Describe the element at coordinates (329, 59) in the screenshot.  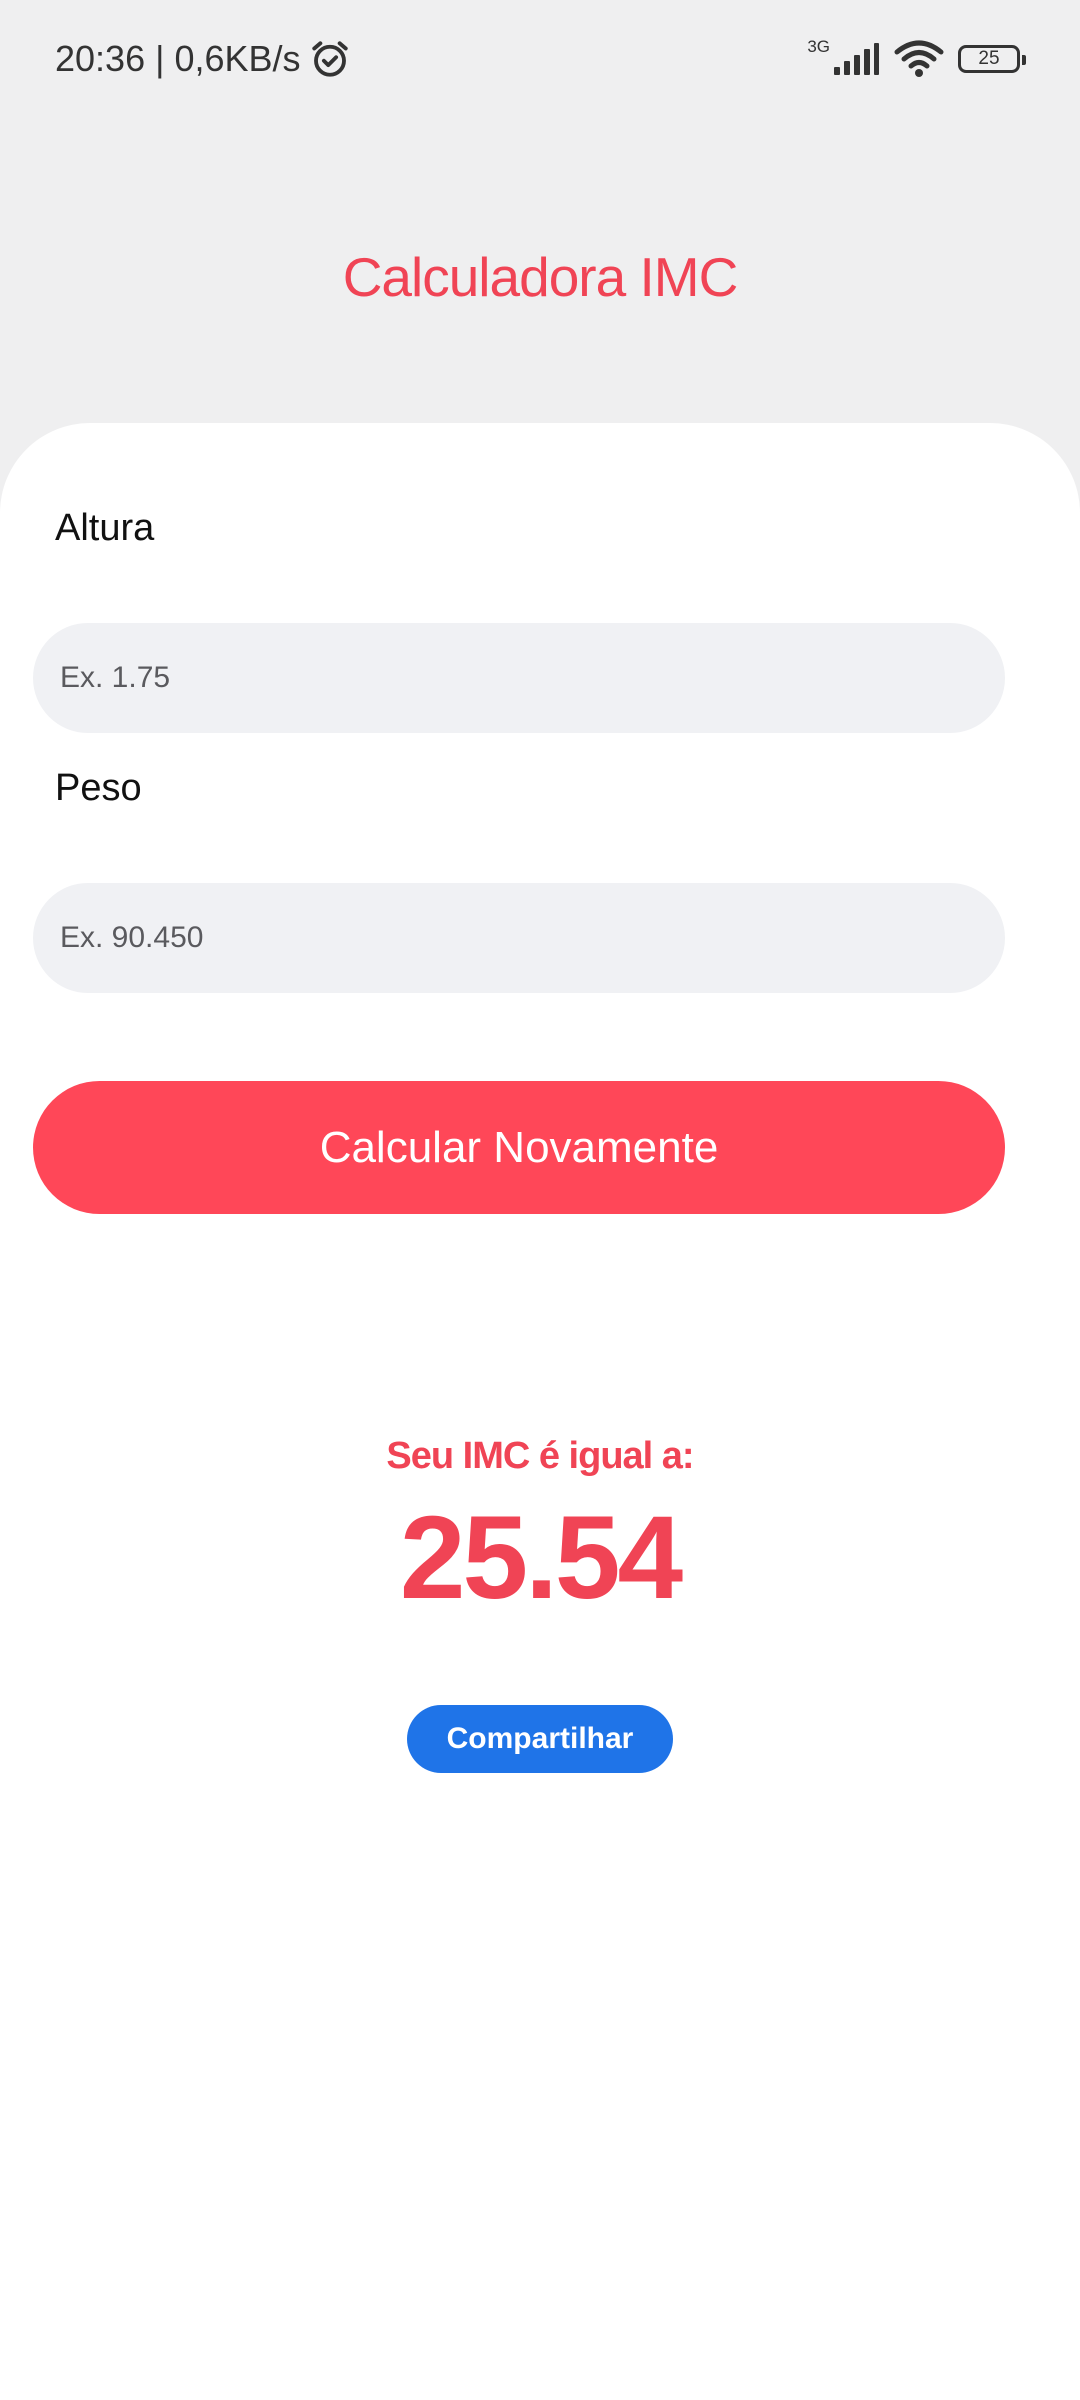
I see `alarm-icon` at that location.